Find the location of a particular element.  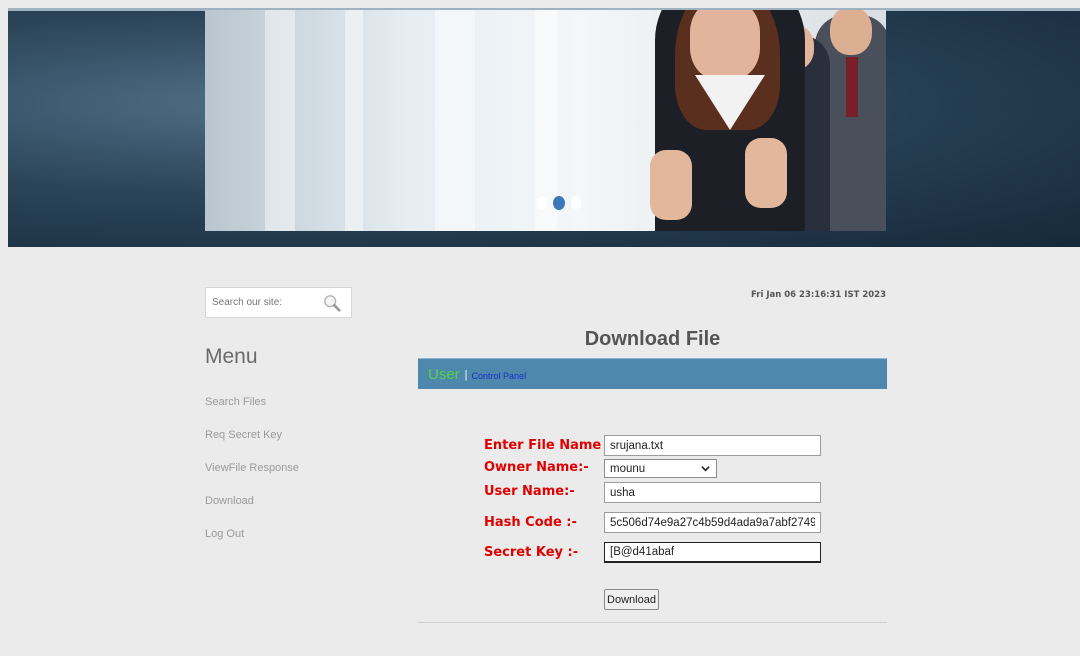

user-name-field is located at coordinates (712, 492).